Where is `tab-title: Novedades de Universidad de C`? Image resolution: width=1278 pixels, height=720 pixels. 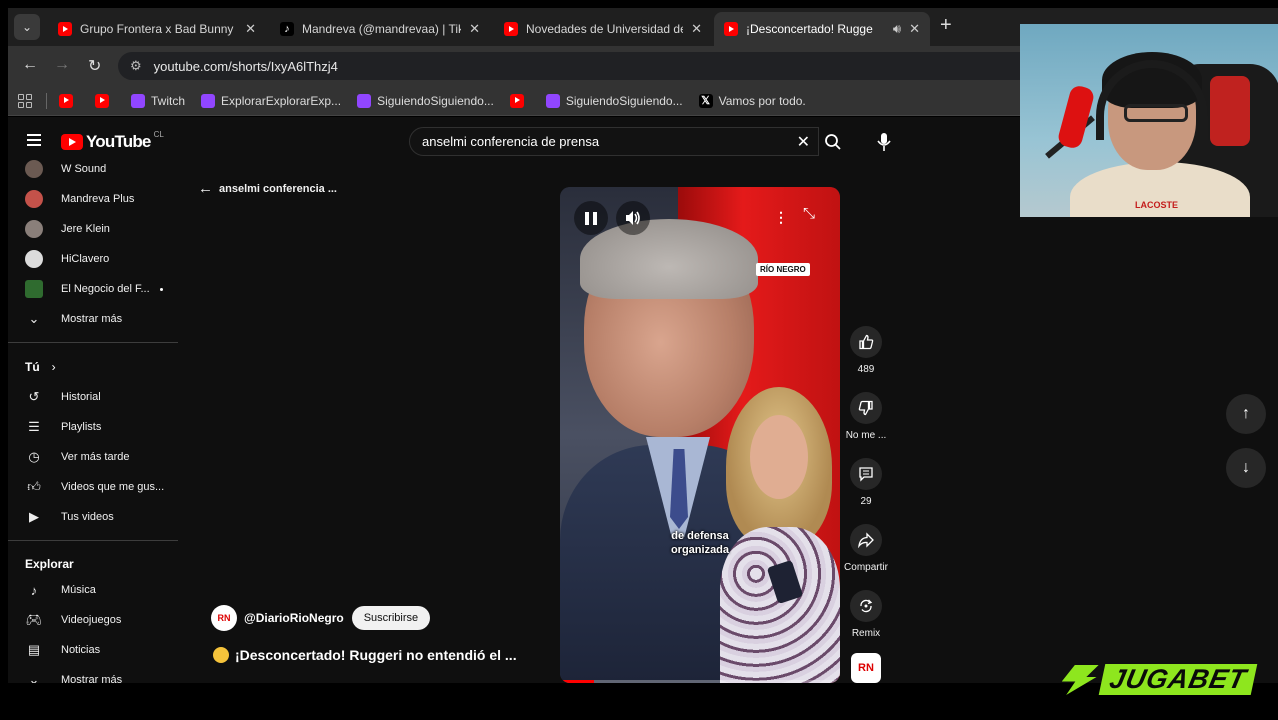
tab-title: Novedades de Universidad de C is located at coordinates (605, 29).